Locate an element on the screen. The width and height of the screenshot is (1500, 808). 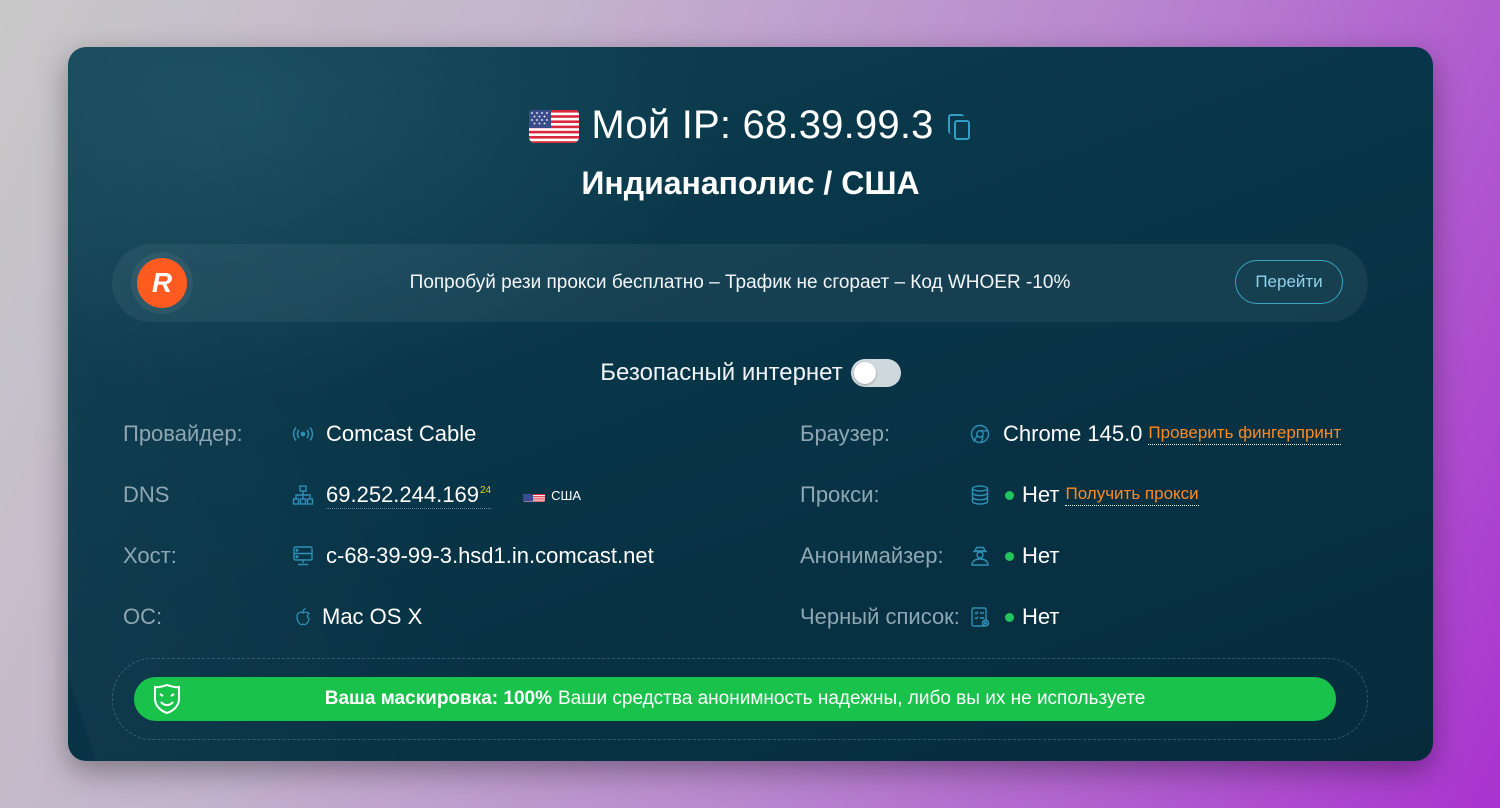
blacklist-status-dot is located at coordinates (1009, 617).